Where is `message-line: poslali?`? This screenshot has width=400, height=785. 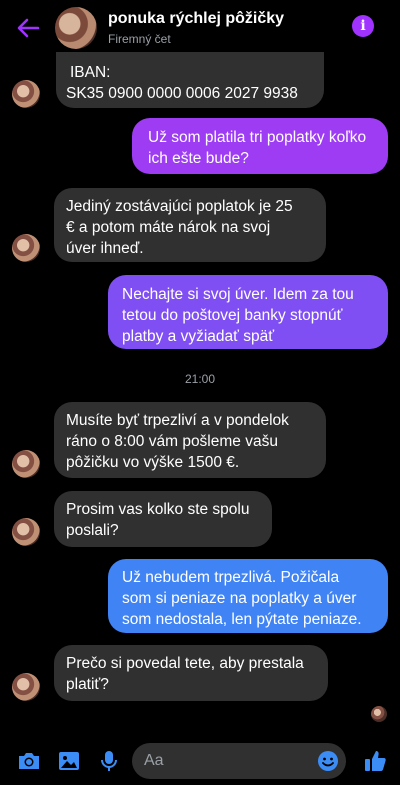 message-line: poslali? is located at coordinates (92, 530).